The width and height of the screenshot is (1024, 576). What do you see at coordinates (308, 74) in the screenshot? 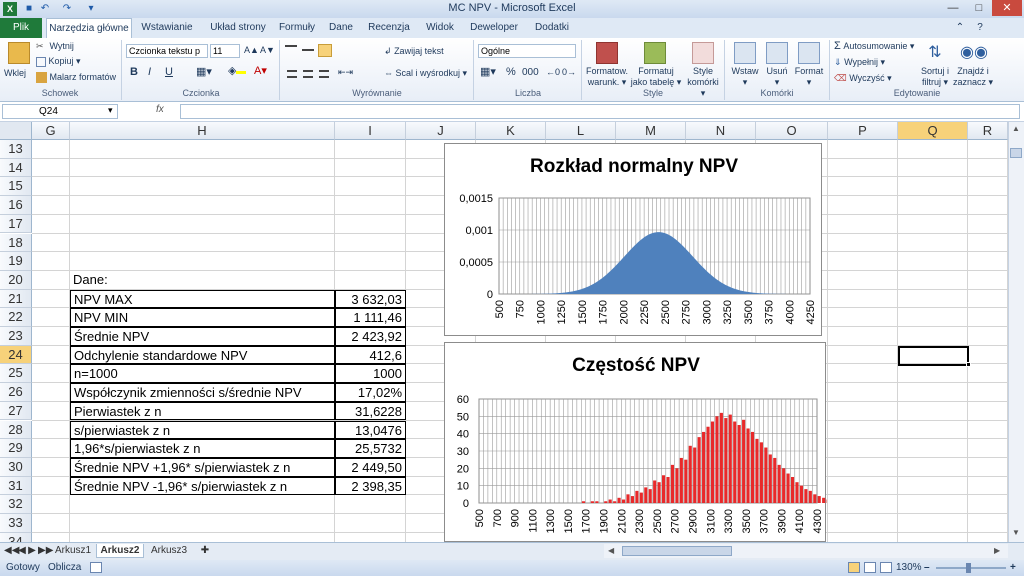
I see `align-center-icon` at bounding box center [308, 74].